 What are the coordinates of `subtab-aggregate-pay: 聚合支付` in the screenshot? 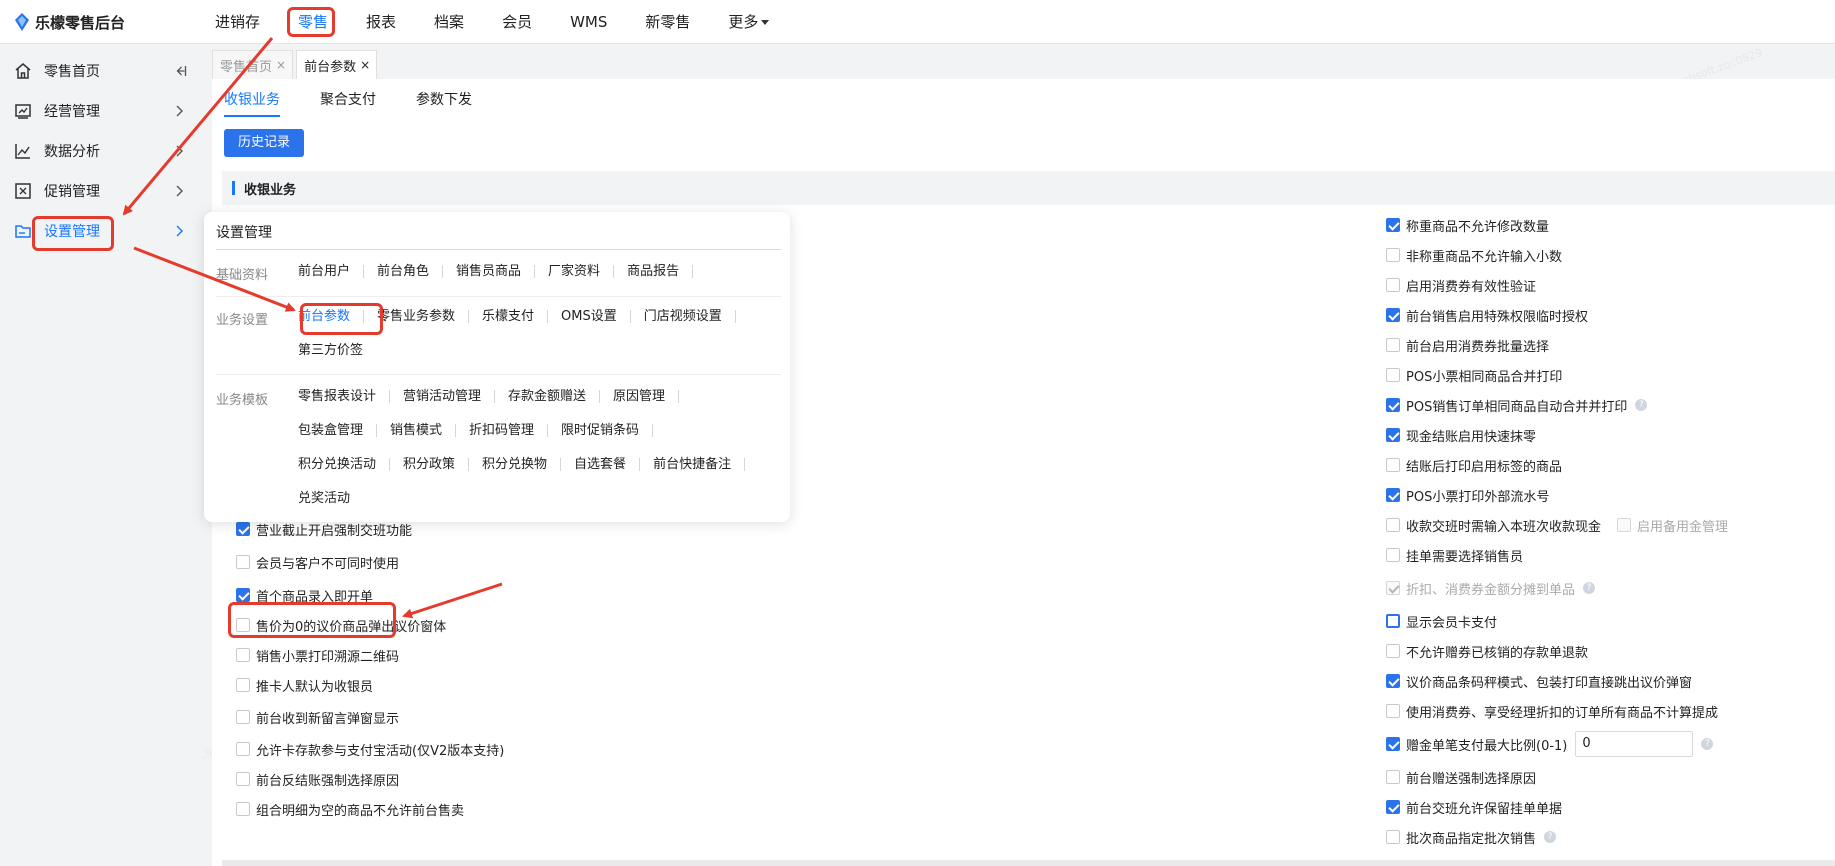 It's located at (348, 100).